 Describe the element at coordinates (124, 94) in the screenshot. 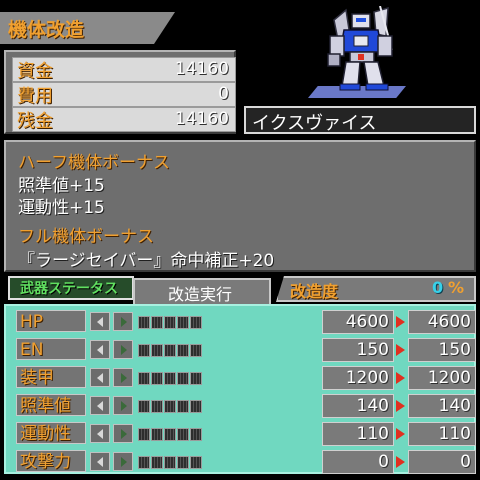

I see `cost-row: 費用 0` at that location.